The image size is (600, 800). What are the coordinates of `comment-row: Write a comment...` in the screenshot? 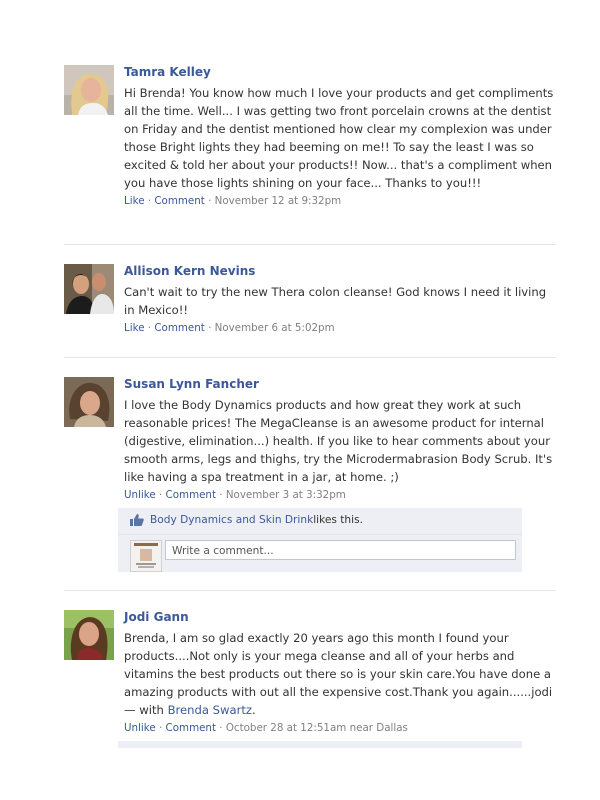 It's located at (320, 553).